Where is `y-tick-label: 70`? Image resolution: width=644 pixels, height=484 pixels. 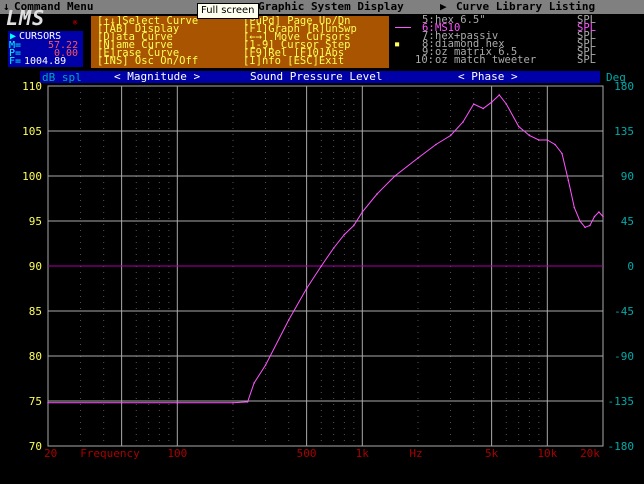
y-tick-label: 70 is located at coordinates (35, 446).